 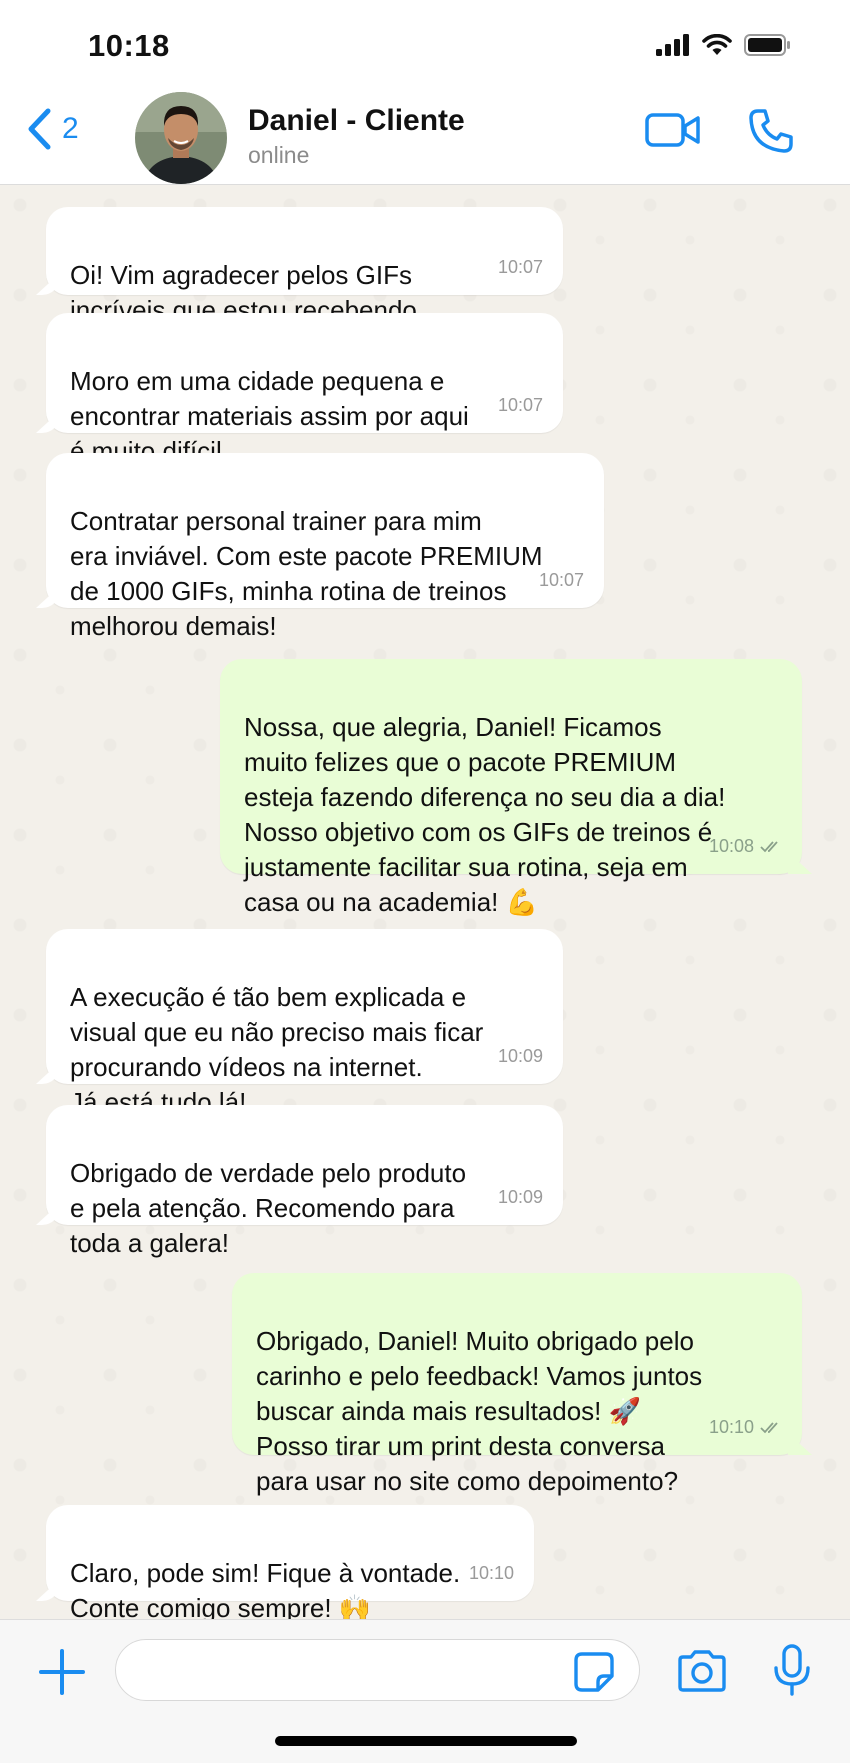 I want to click on sticker-button, so click(x=594, y=1674).